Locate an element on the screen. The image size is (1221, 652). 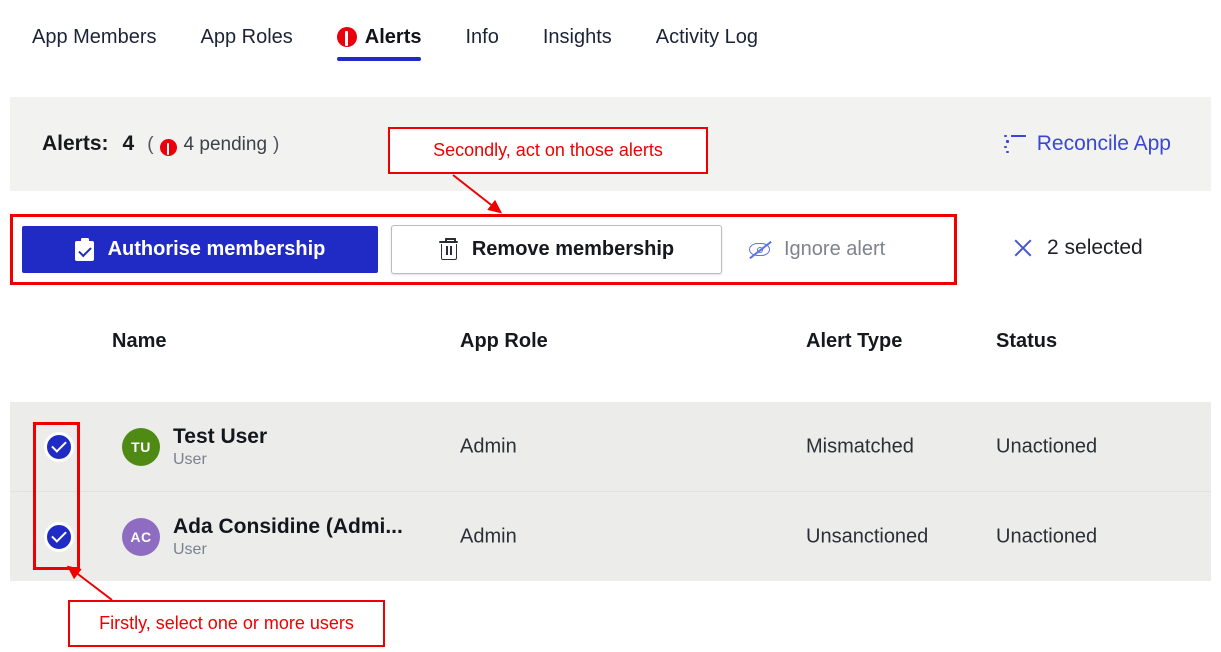
cell-alert-type: Mismatched is located at coordinates (860, 446).